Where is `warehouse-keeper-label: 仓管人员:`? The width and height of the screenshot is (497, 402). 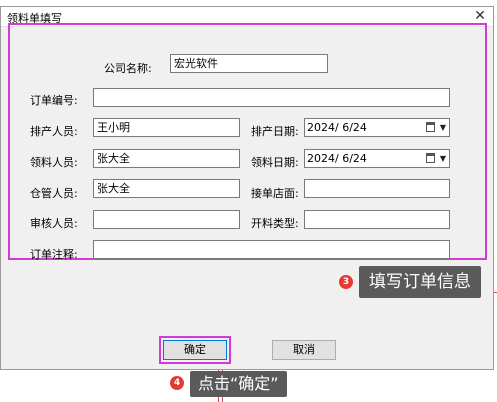
warehouse-keeper-label: 仓管人员: is located at coordinates (54, 193).